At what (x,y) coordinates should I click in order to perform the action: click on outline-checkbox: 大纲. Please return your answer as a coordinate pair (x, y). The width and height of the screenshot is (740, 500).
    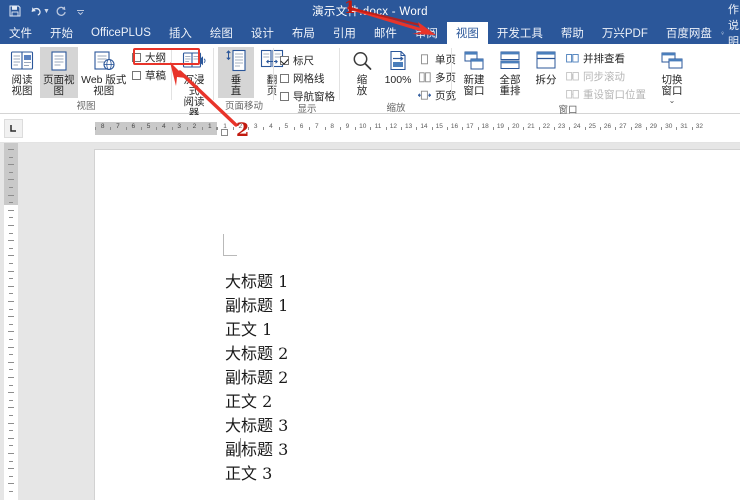
    Looking at the image, I should click on (149, 57).